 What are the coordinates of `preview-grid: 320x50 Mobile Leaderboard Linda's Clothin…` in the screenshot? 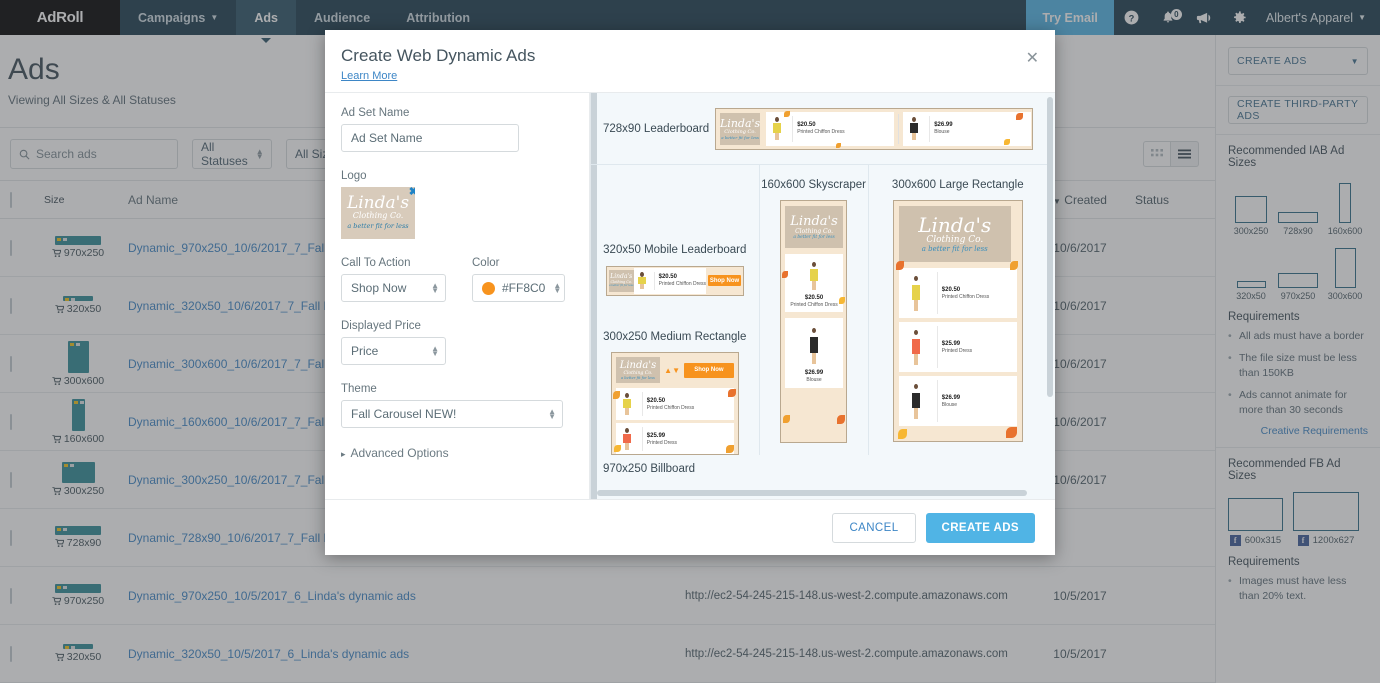 It's located at (819, 310).